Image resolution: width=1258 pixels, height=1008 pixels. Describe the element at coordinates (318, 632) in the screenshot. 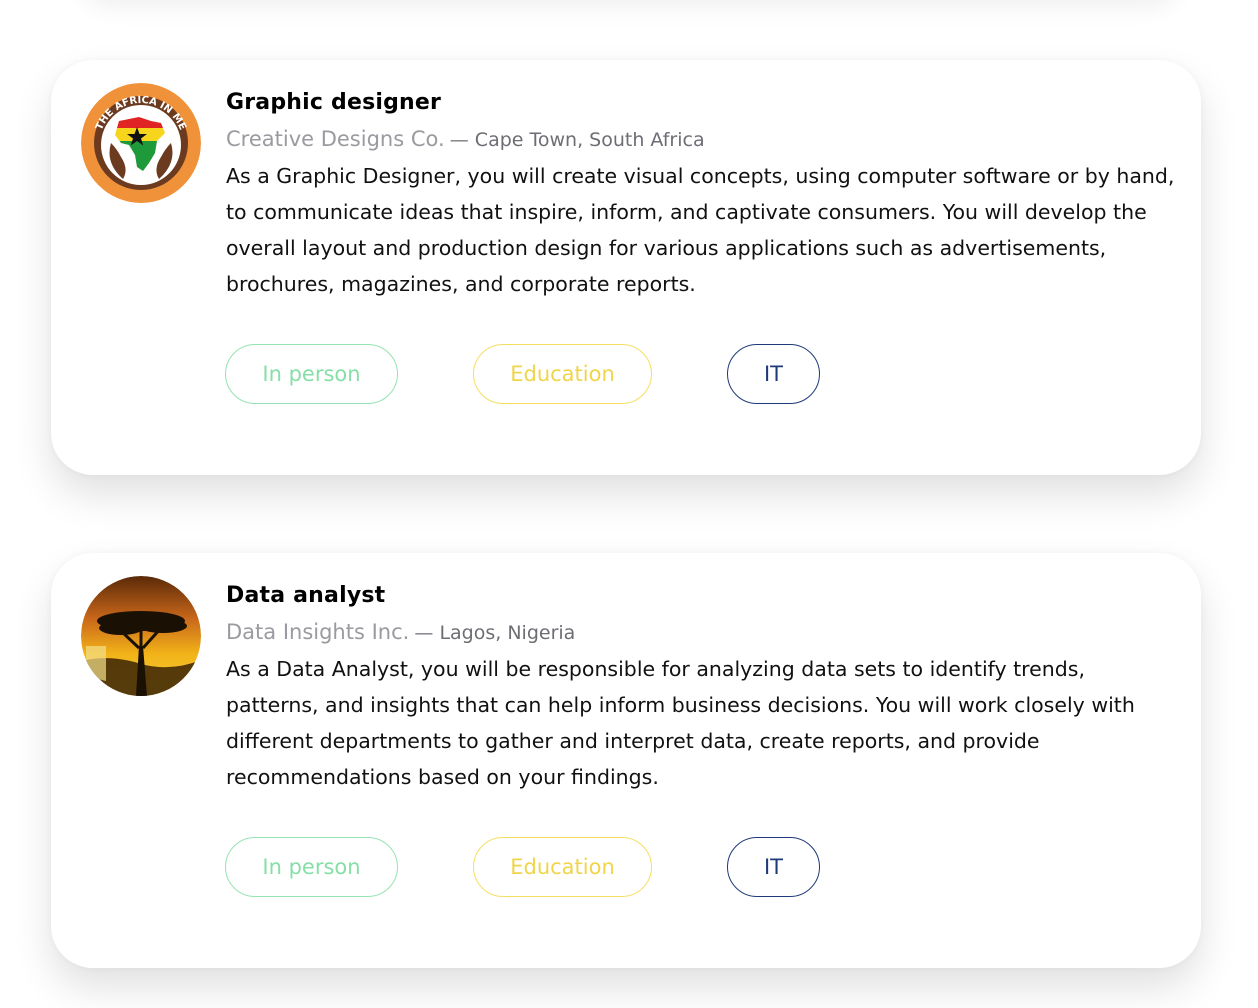

I see `company-name: Data Insights Inc.` at that location.